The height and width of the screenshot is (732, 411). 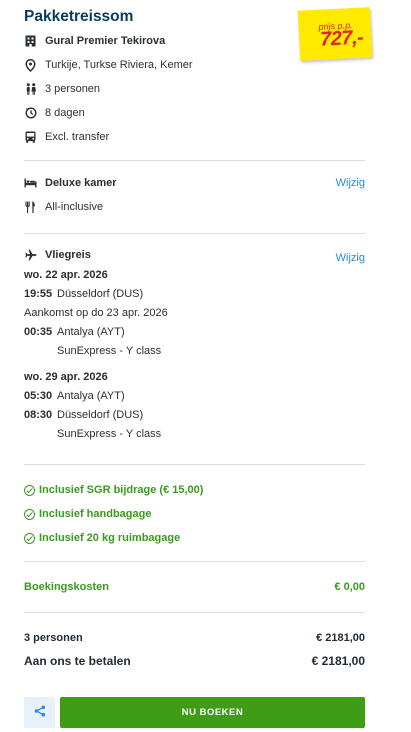 What do you see at coordinates (74, 207) in the screenshot?
I see `board-text: All-inclusive` at bounding box center [74, 207].